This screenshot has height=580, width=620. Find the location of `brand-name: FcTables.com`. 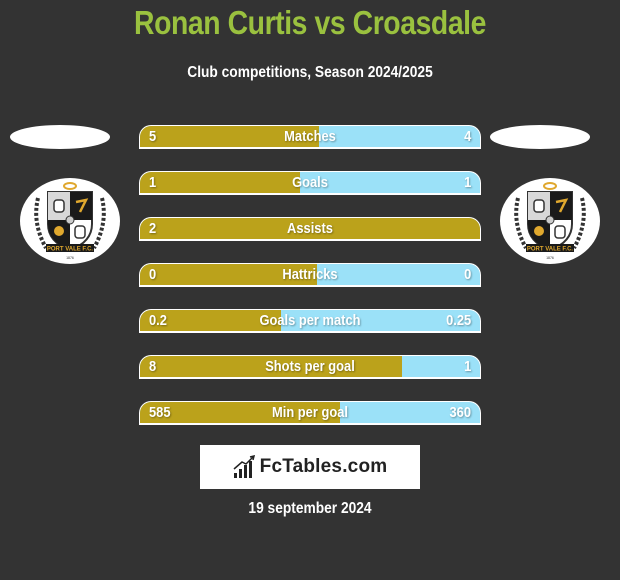

brand-name: FcTables.com is located at coordinates (323, 466).